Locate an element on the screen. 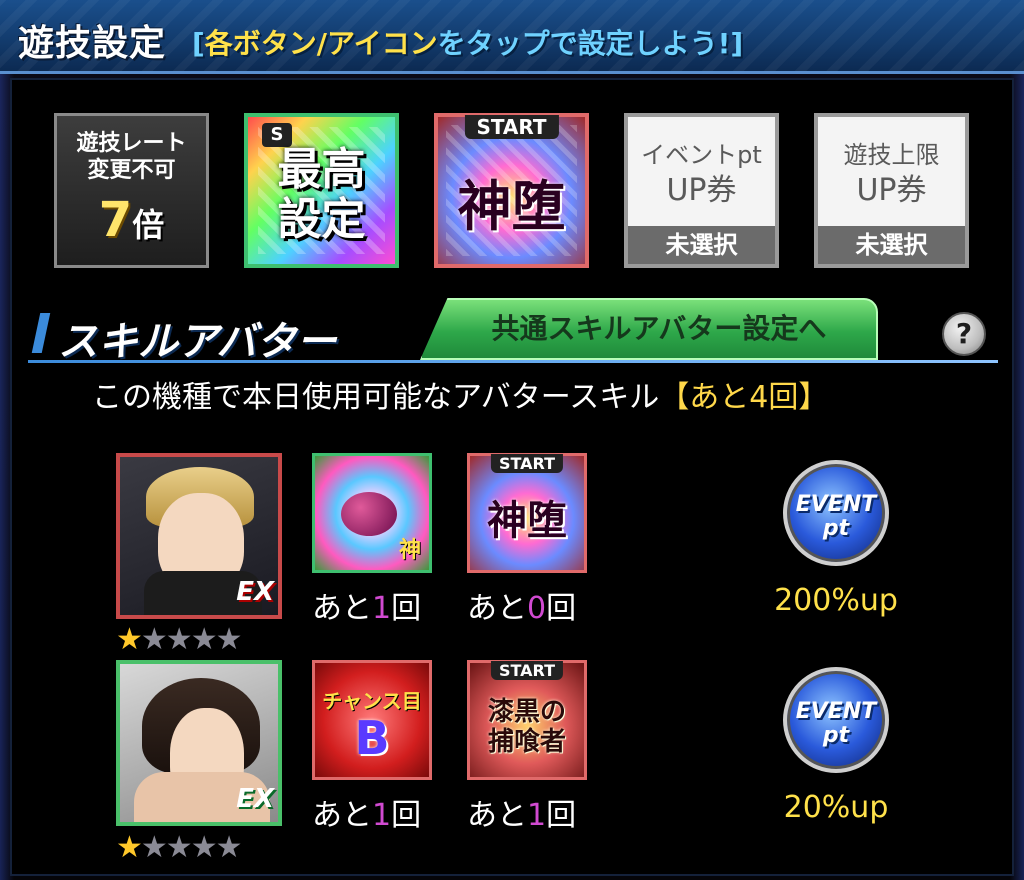 The width and height of the screenshot is (1024, 880). rate-label-line2: 変更不可 is located at coordinates (131, 170).